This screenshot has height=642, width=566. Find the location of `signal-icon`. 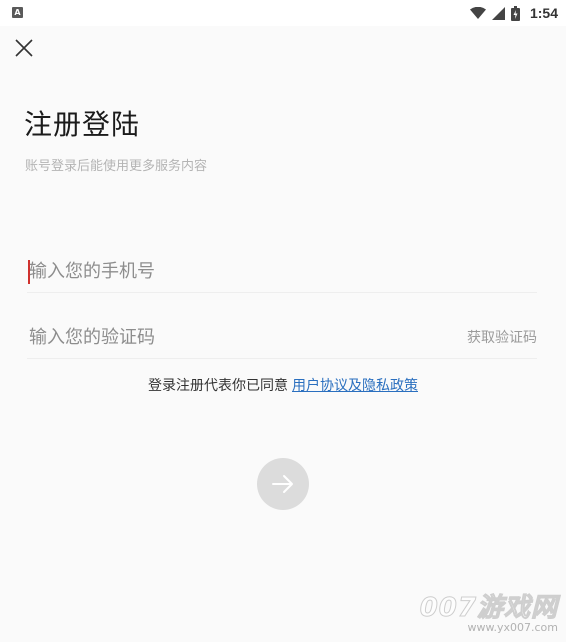

signal-icon is located at coordinates (498, 13).